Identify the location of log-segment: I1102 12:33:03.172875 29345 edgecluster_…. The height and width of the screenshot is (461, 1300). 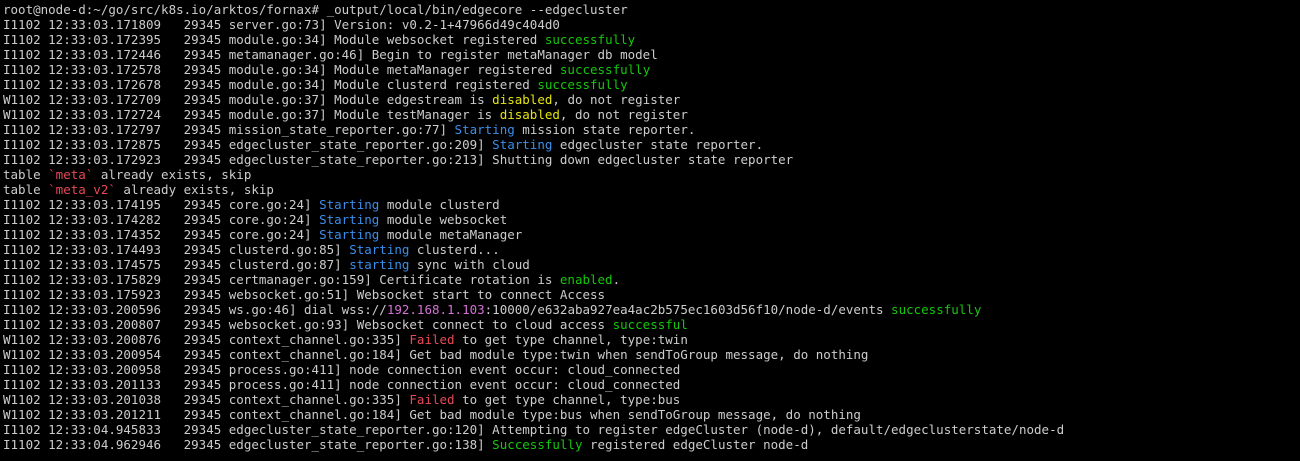
(248, 144).